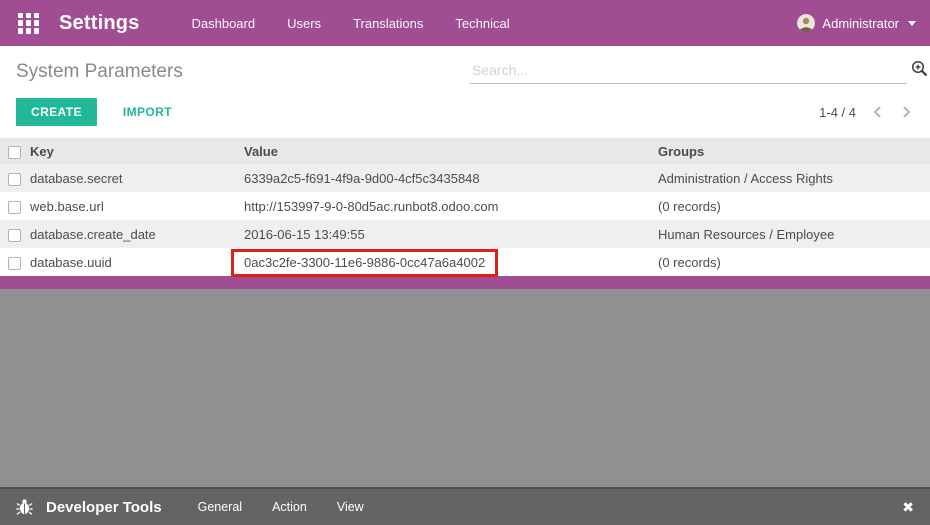  Describe the element at coordinates (99, 71) in the screenshot. I see `page-title: System Parameters` at that location.